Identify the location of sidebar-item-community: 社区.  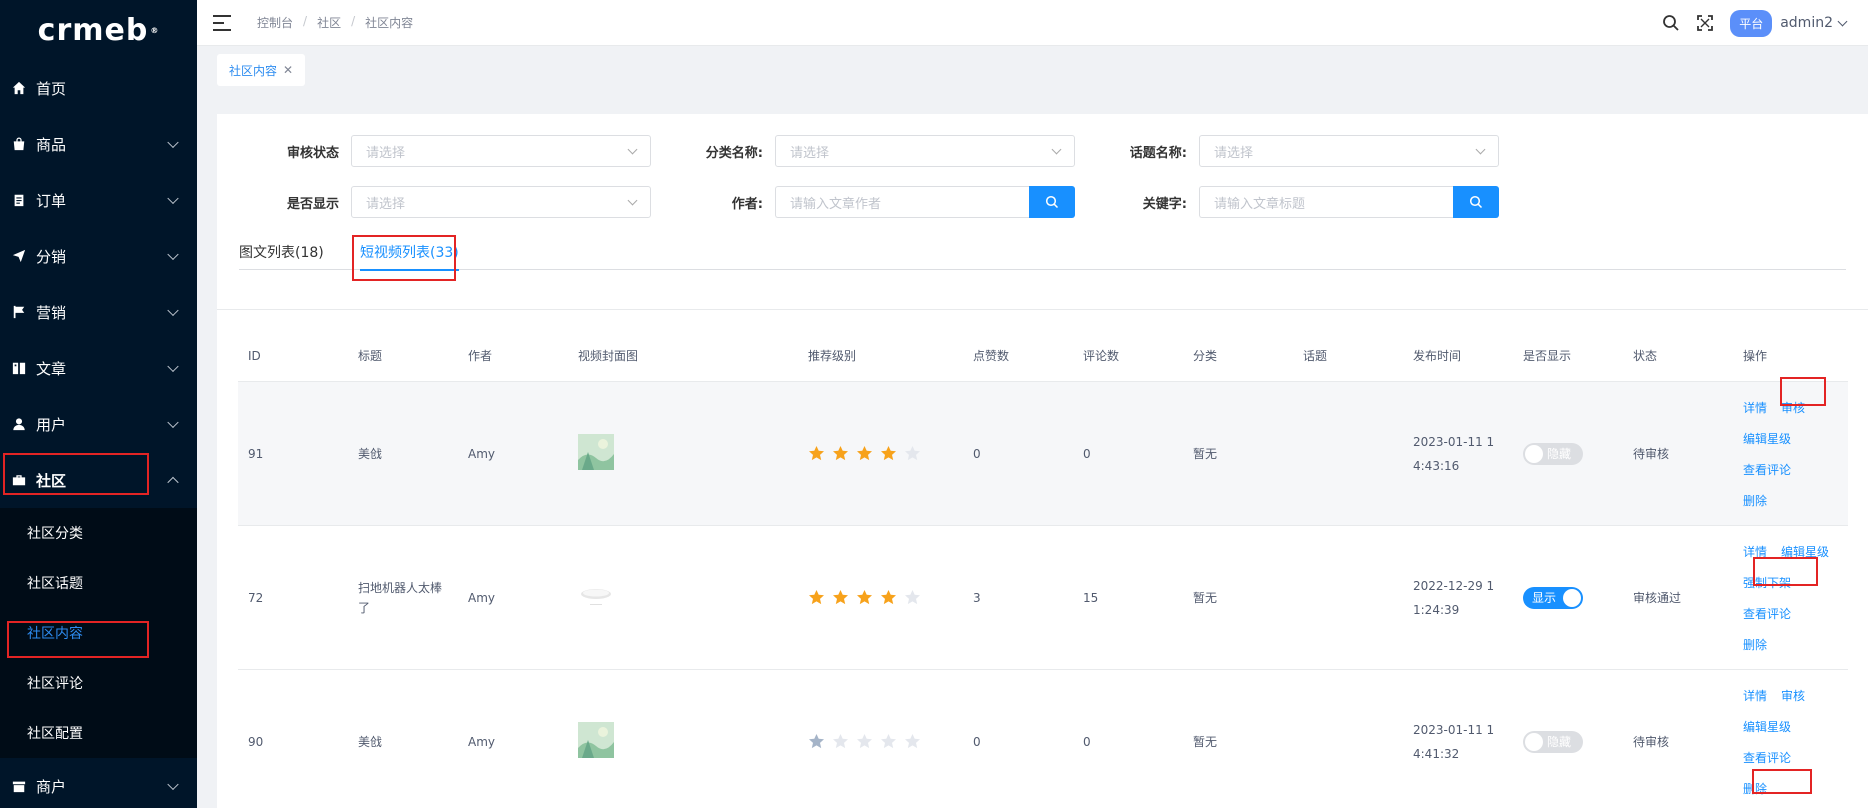
(98, 480).